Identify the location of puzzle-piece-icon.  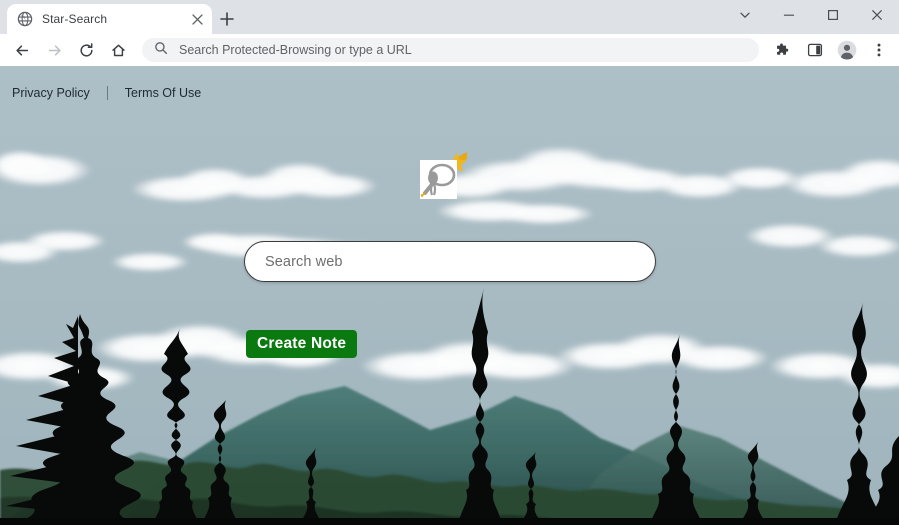
(783, 50).